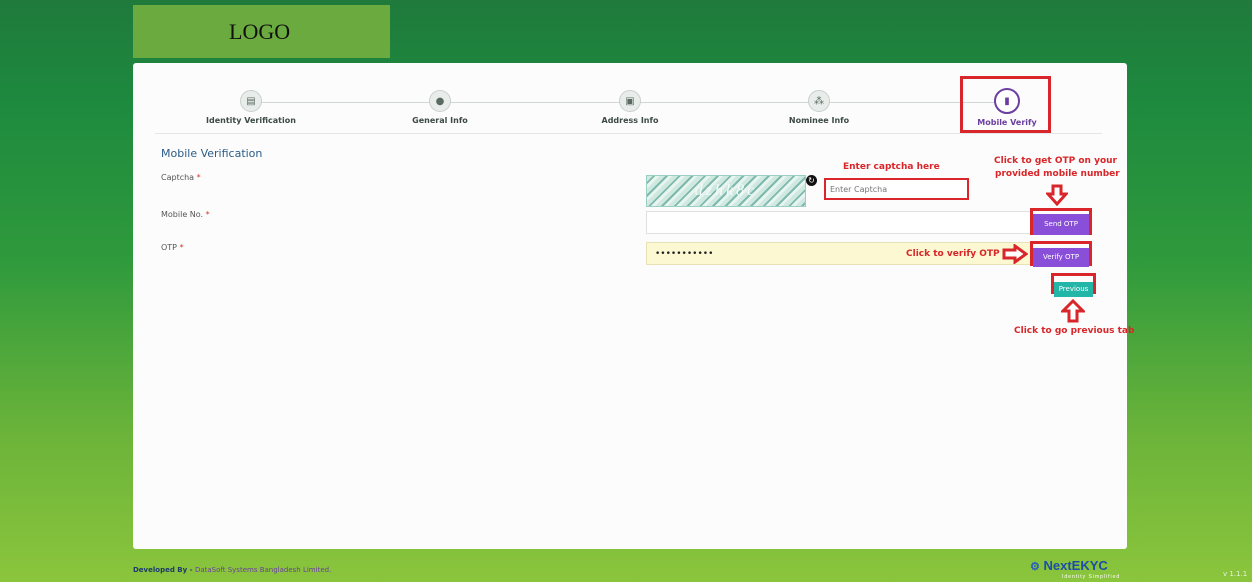 The height and width of the screenshot is (582, 1252). I want to click on logo-text: LOGO, so click(260, 31).